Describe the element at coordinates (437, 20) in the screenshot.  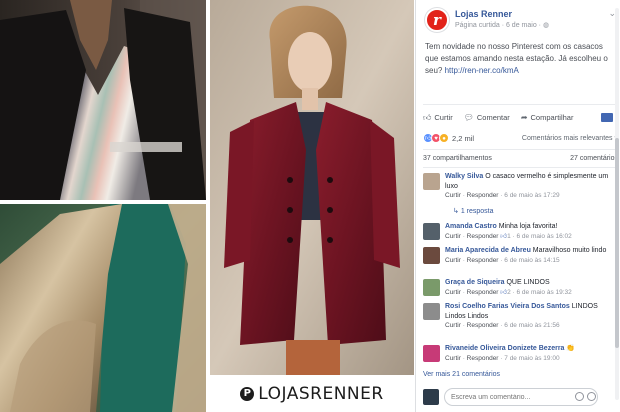
I see `page-avatar: r` at that location.